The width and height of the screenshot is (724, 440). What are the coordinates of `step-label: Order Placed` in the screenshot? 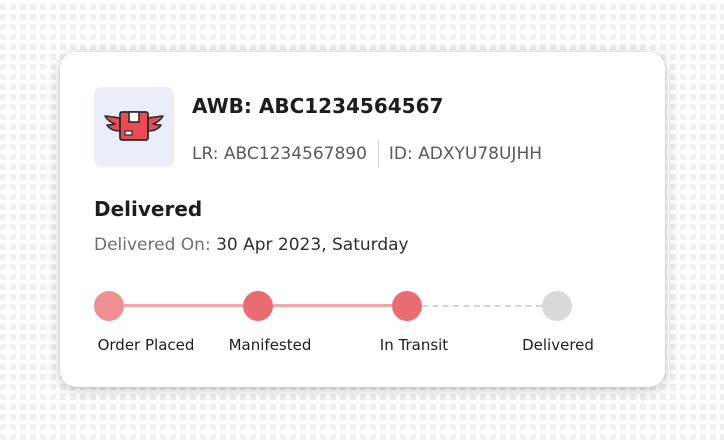 It's located at (146, 345).